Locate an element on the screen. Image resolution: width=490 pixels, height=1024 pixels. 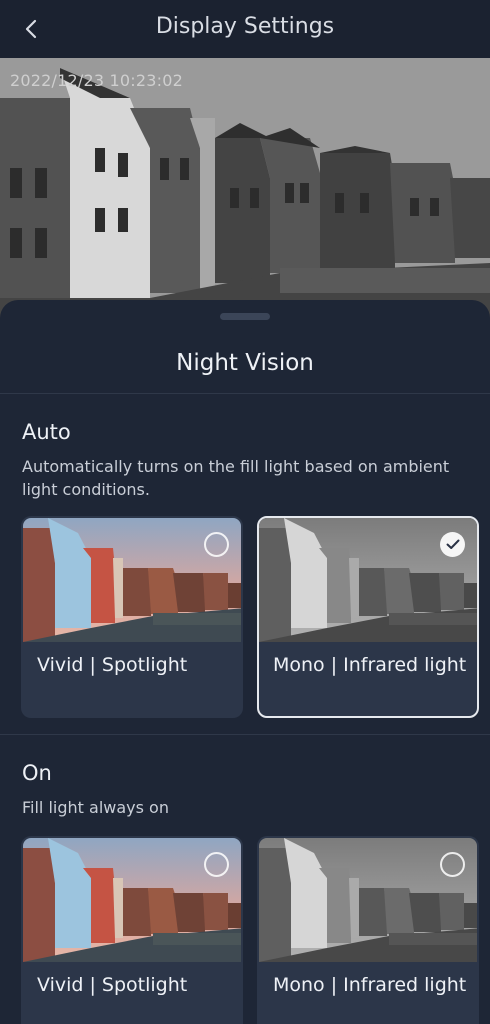
checkmark-icon is located at coordinates (452, 544).